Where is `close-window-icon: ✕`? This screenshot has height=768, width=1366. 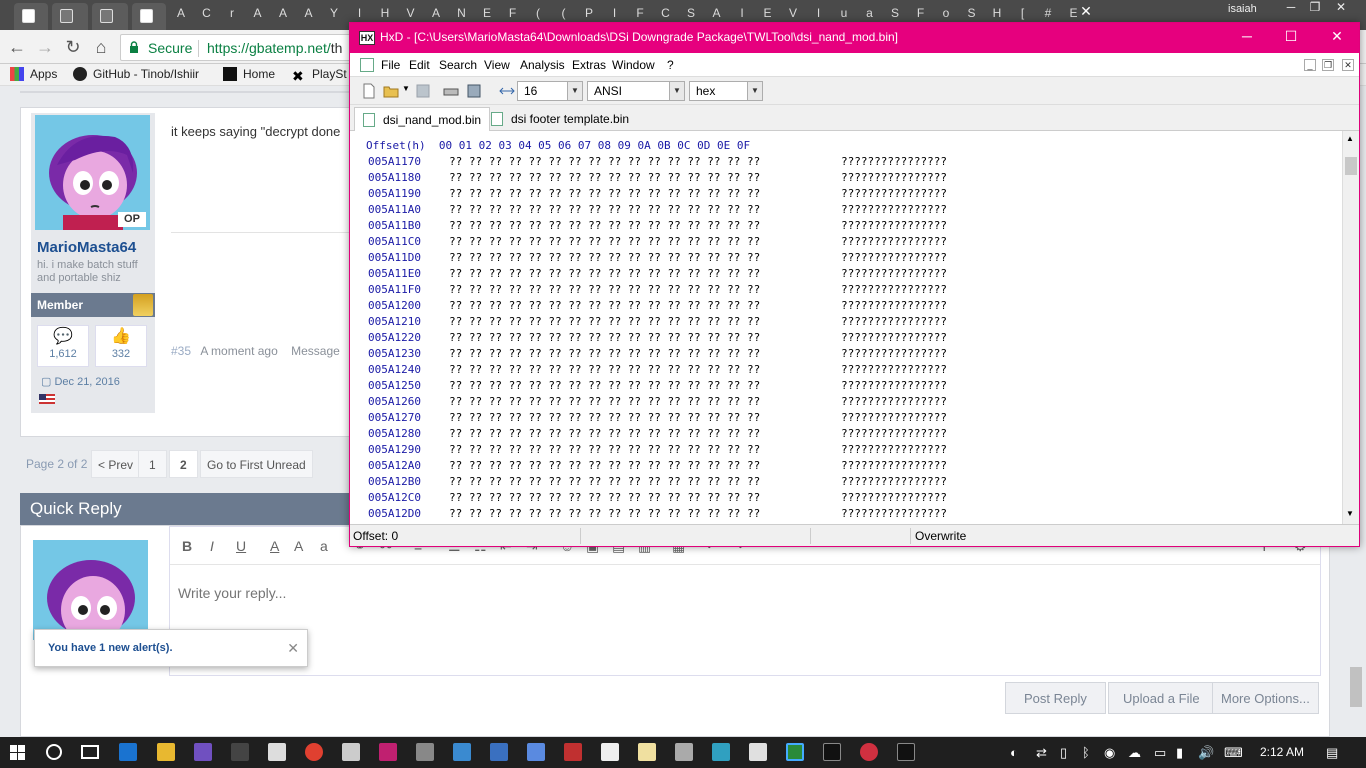 close-window-icon: ✕ is located at coordinates (1341, 8).